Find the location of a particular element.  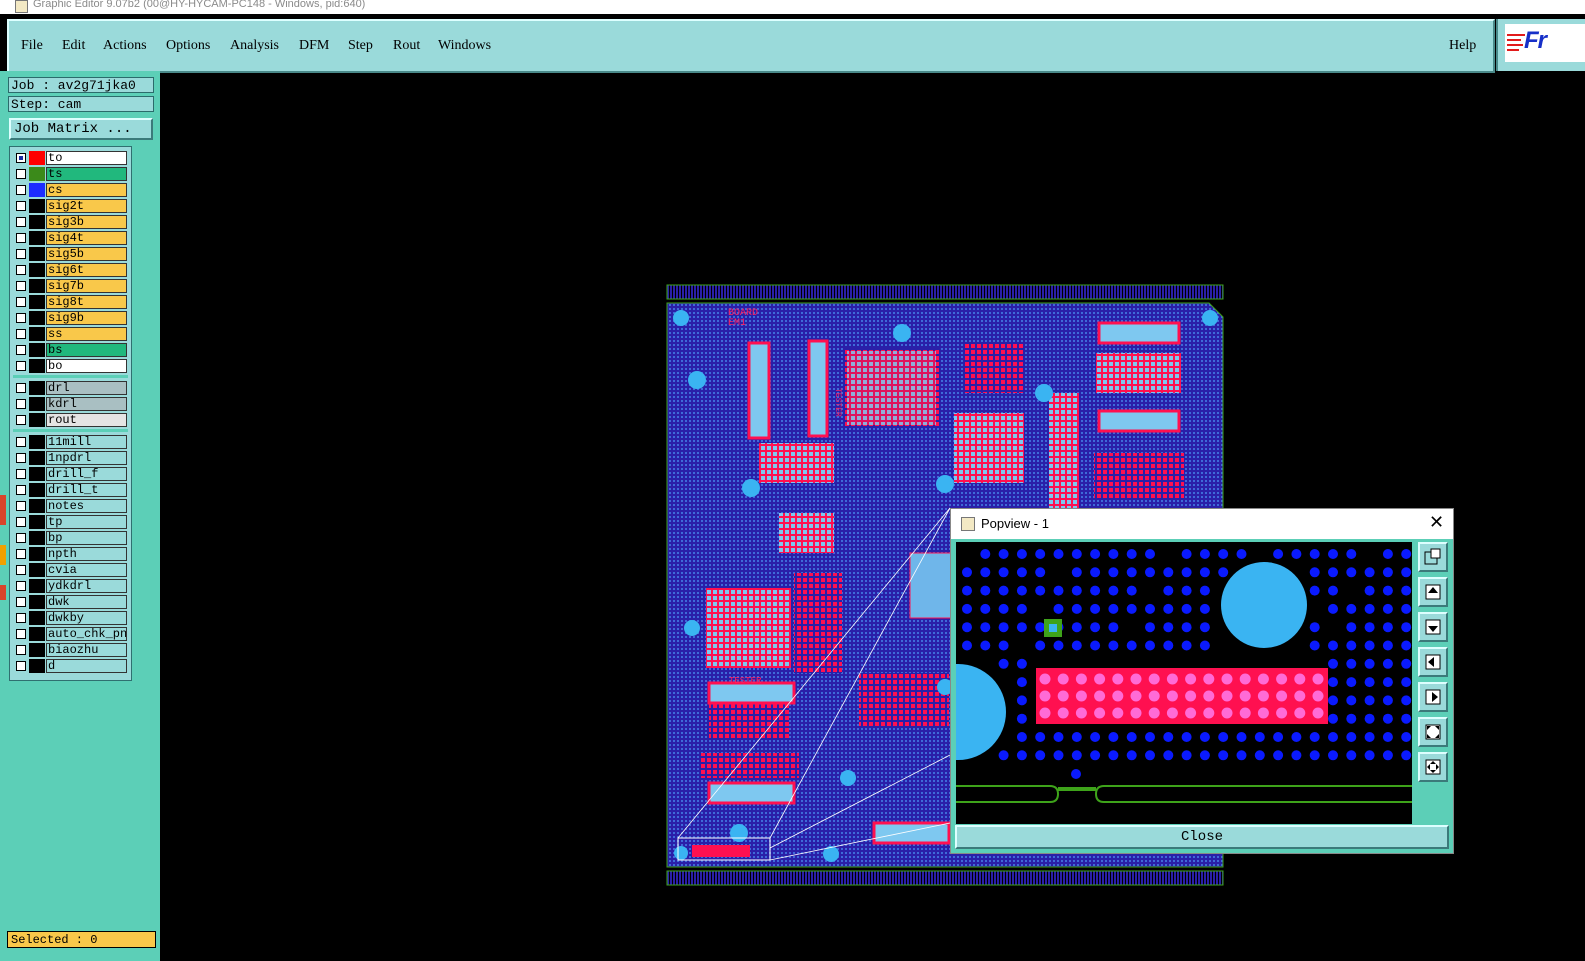

menu-rout: Rout is located at coordinates (406, 46).